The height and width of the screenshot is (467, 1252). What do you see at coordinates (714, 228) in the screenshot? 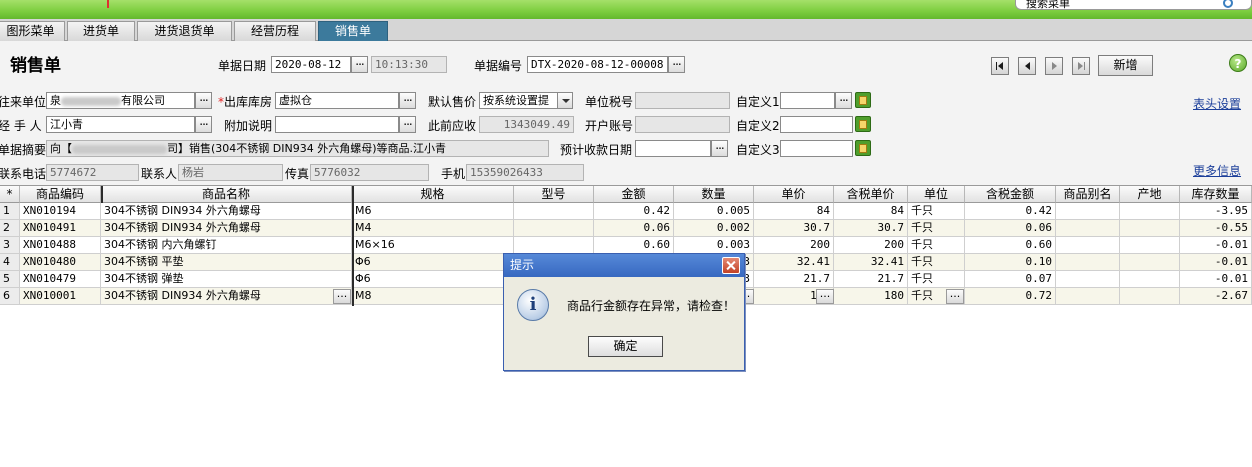
I see `table-cell: 0.002` at bounding box center [714, 228].